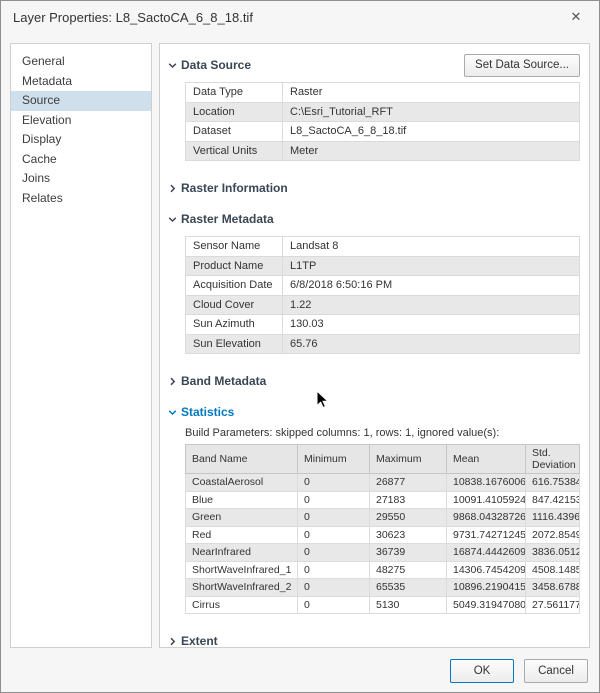 This screenshot has height=693, width=600. What do you see at coordinates (576, 17) in the screenshot?
I see `close-icon: ✕` at bounding box center [576, 17].